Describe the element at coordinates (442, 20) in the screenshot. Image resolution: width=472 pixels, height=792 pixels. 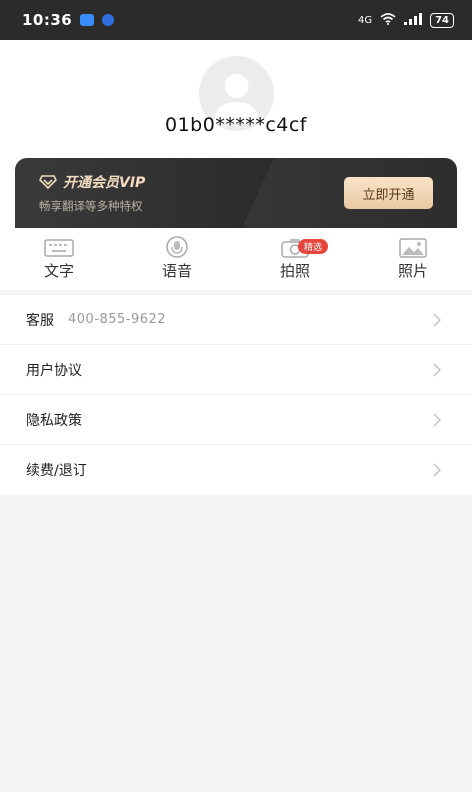
I see `battery-indicator: 74` at that location.